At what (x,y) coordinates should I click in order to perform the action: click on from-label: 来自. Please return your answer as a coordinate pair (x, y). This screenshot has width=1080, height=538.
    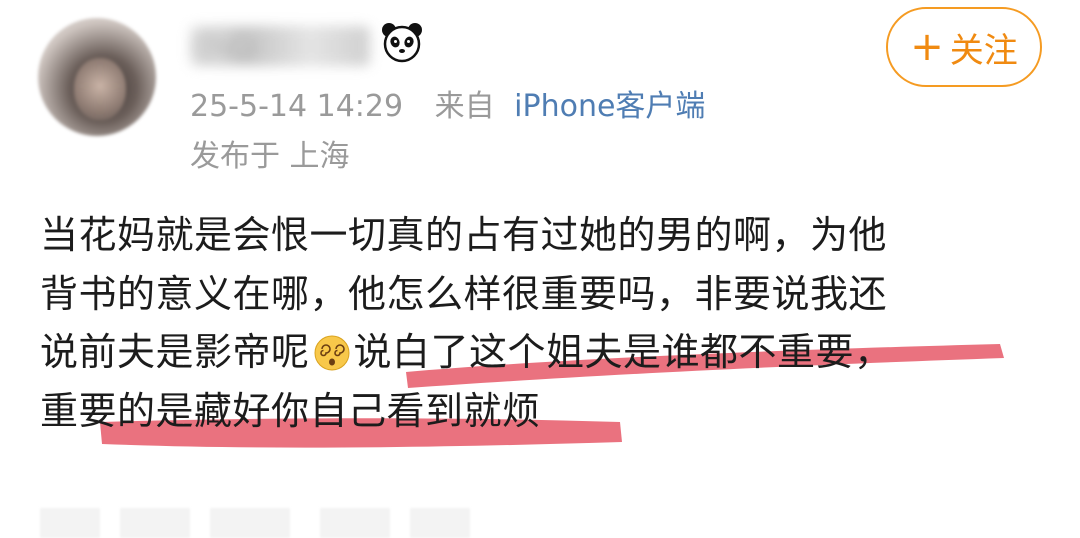
    Looking at the image, I should click on (464, 106).